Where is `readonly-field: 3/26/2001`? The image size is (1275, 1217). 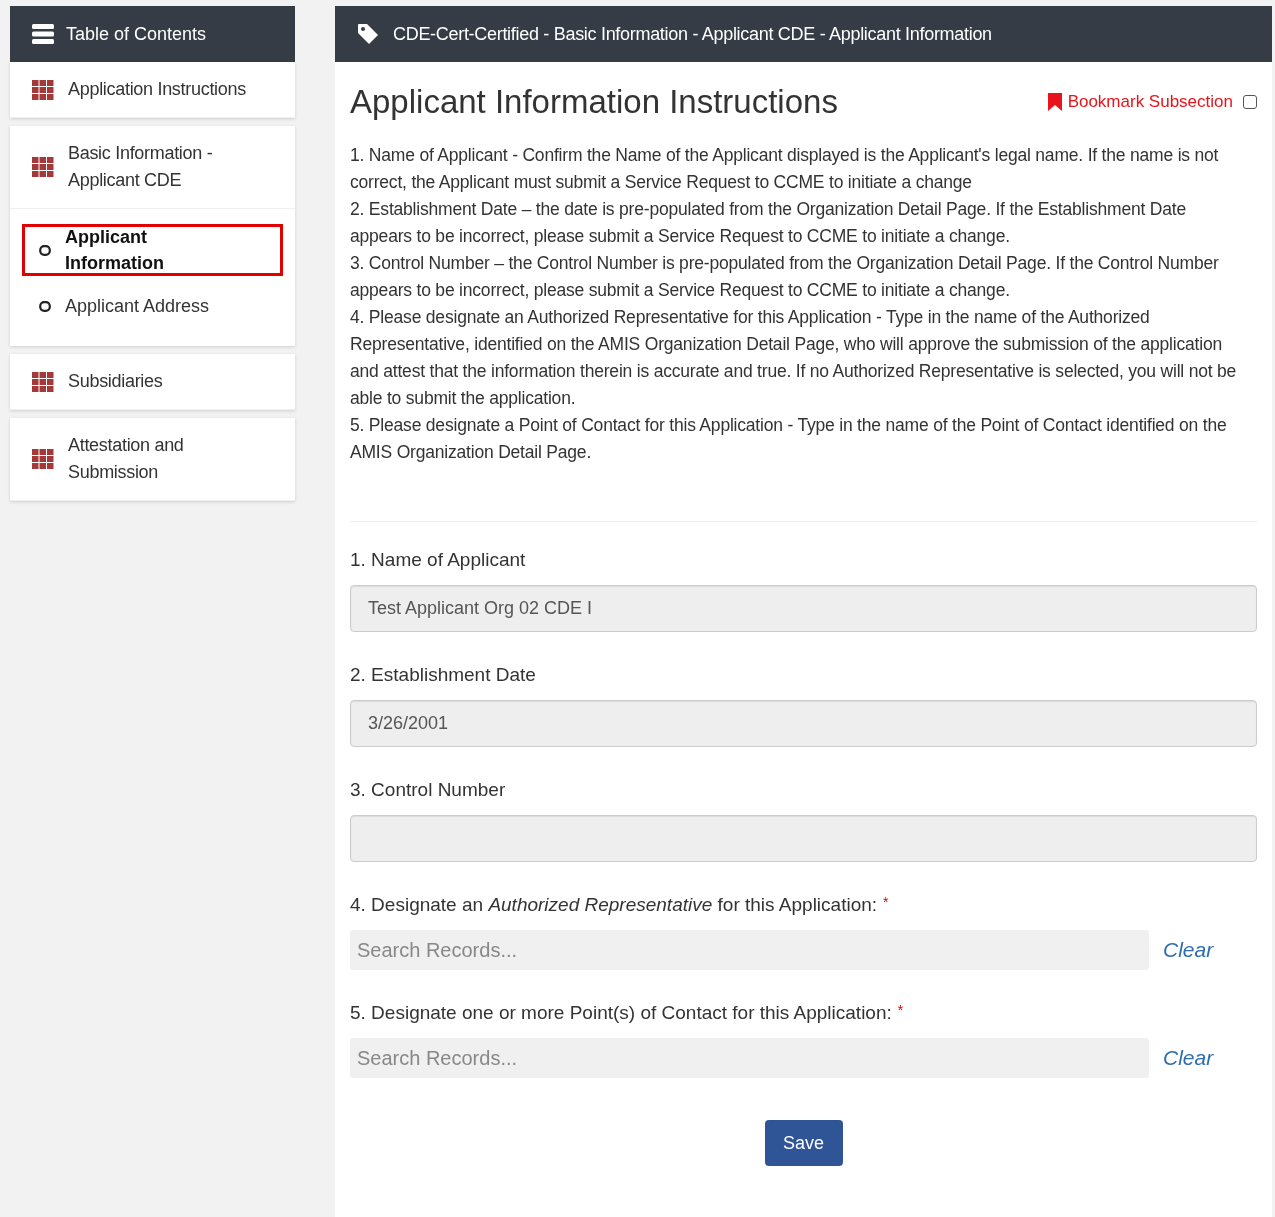 readonly-field: 3/26/2001 is located at coordinates (803, 723).